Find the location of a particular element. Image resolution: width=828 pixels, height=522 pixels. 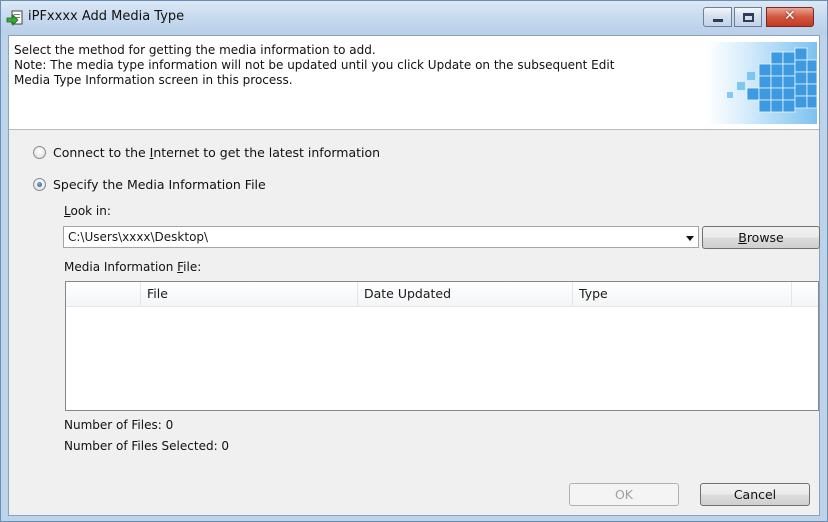

column-header-date-updated: Date Updated is located at coordinates (465, 294).